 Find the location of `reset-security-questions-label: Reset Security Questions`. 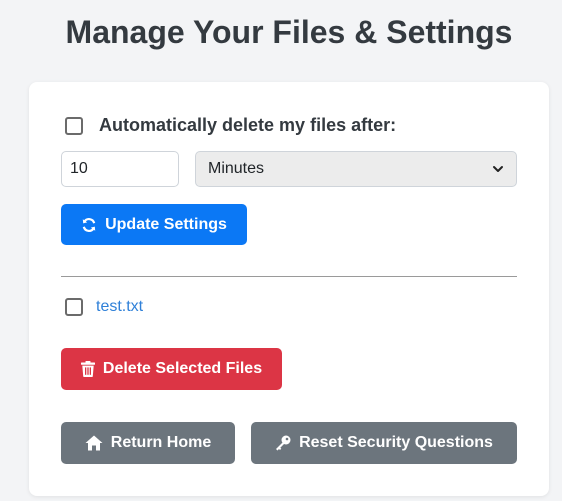

reset-security-questions-label: Reset Security Questions is located at coordinates (396, 442).